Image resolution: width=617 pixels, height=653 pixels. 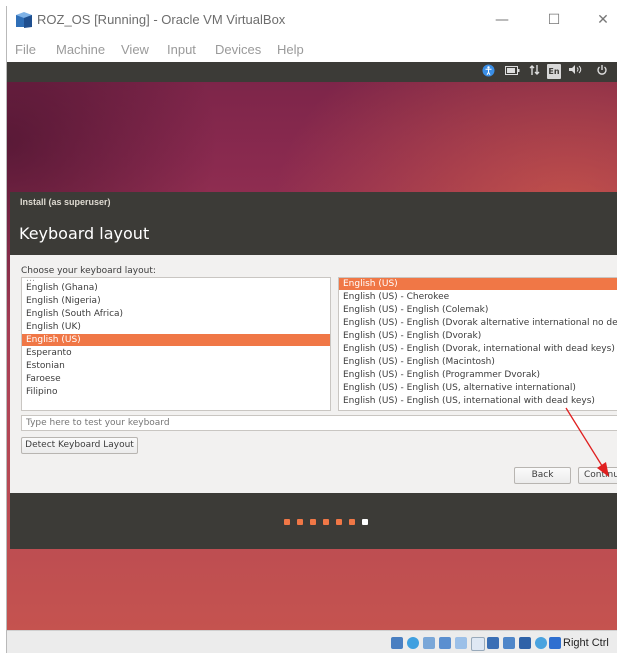 I want to click on network-adapter-icon, so click(x=445, y=643).